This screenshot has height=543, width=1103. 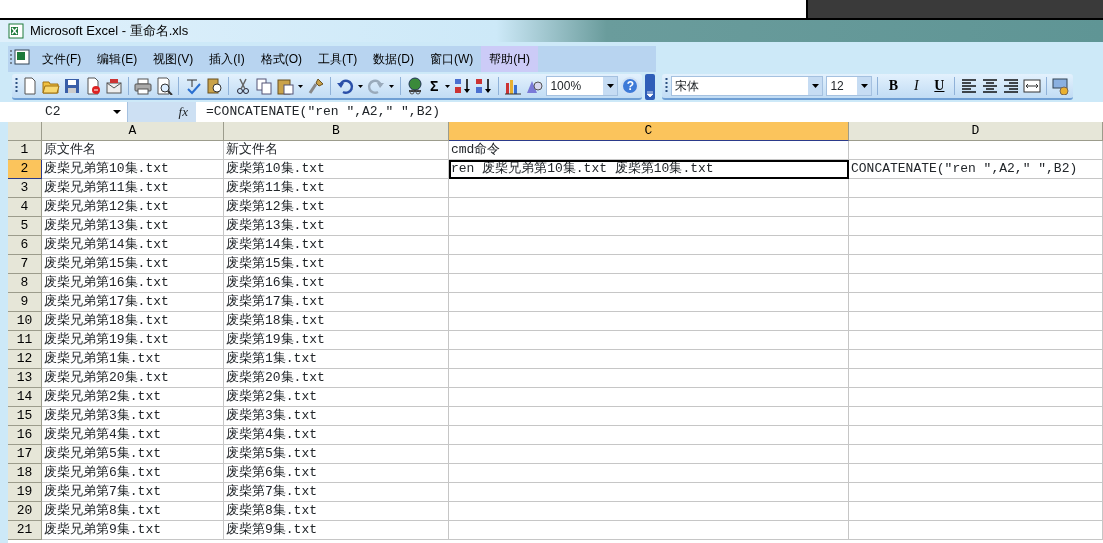 What do you see at coordinates (25, 359) in the screenshot?
I see `row-header: 12` at bounding box center [25, 359].